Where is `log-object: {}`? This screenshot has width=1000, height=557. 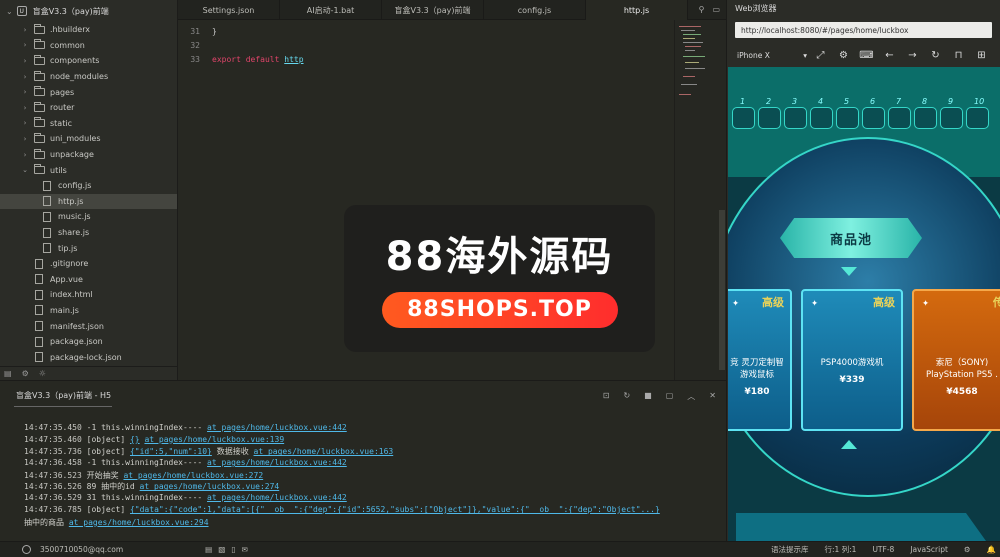 log-object: {} is located at coordinates (135, 439).